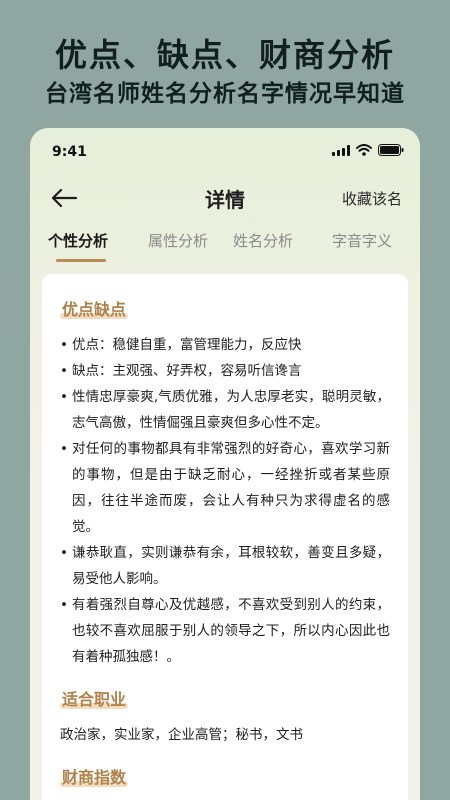 Image resolution: width=450 pixels, height=800 pixels. I want to click on promo-title: 优点、缺点、财商分析, so click(224, 55).